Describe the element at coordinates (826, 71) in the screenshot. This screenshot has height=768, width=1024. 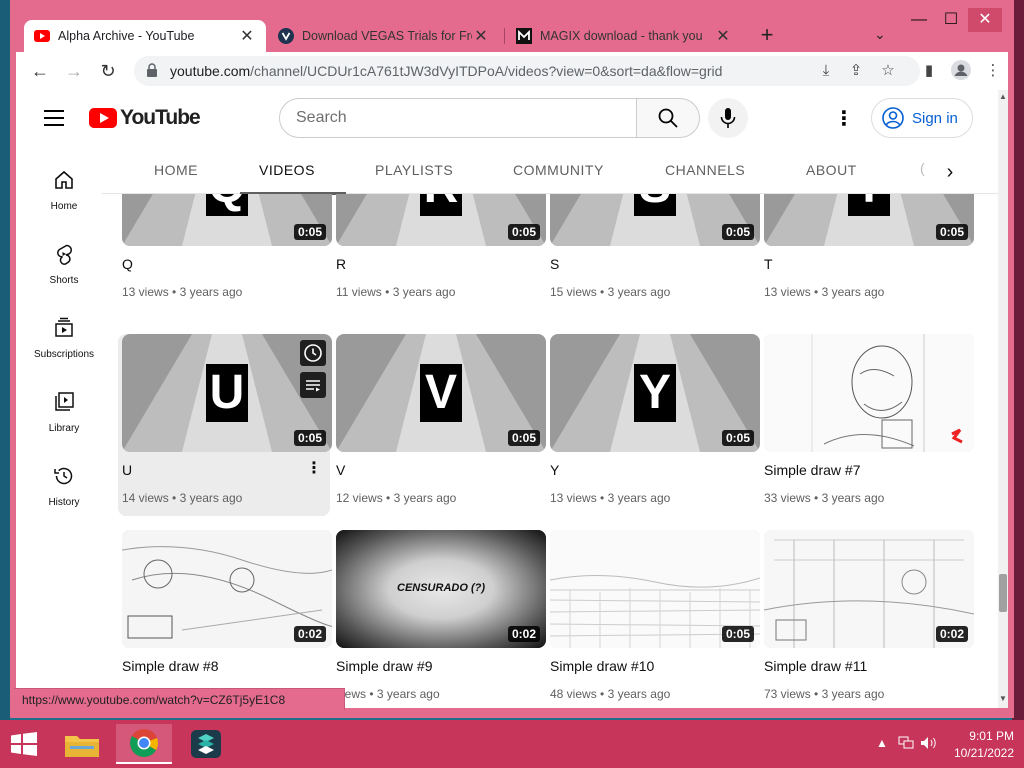
I see `install-app-icon: ⤓` at that location.